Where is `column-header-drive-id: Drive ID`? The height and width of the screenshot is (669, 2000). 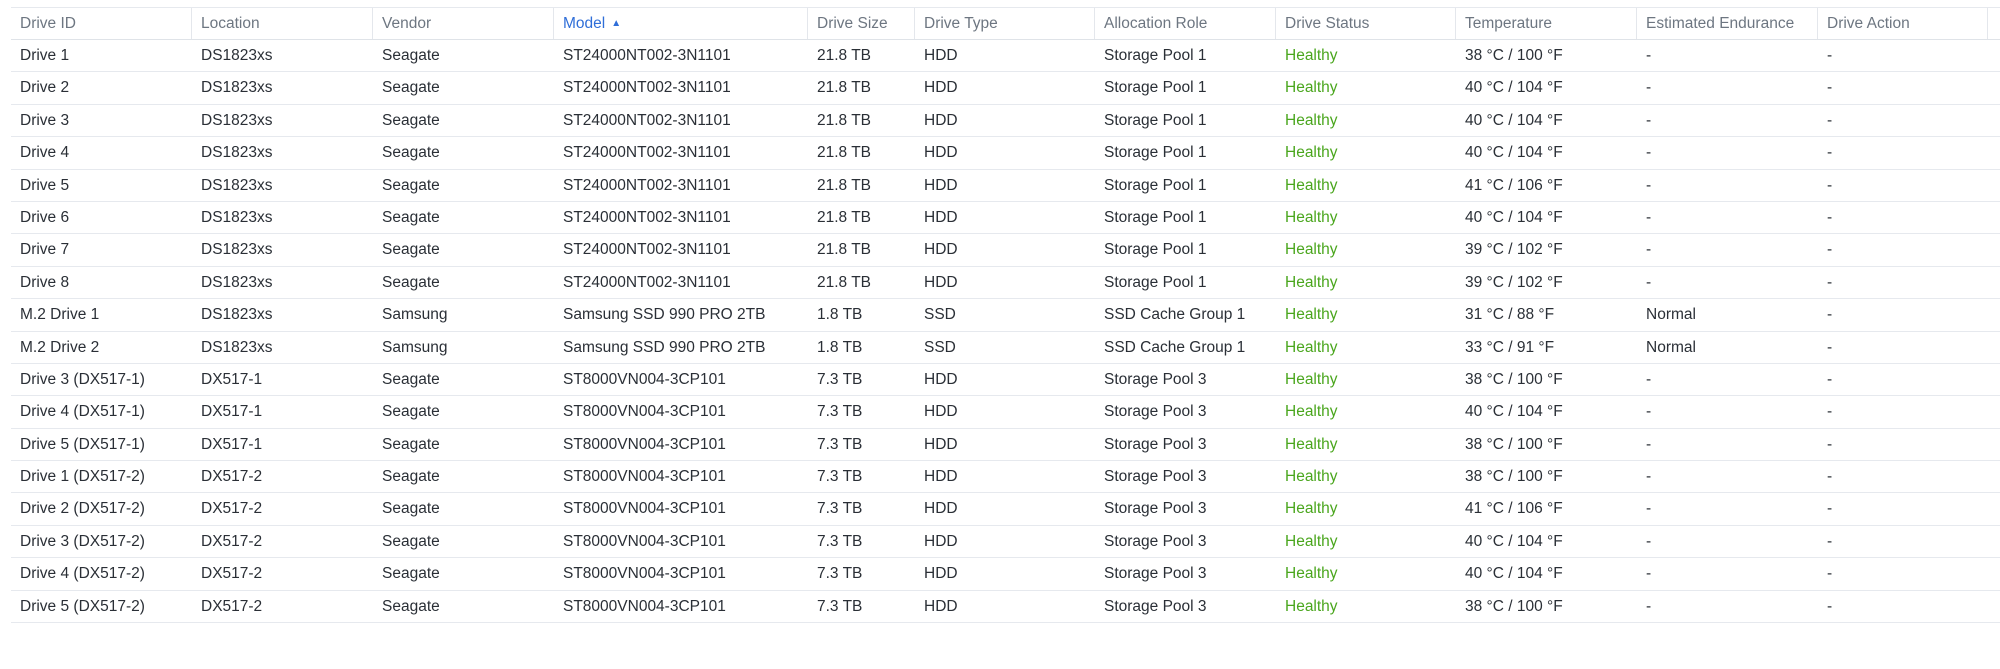
column-header-drive-id: Drive ID is located at coordinates (101, 23).